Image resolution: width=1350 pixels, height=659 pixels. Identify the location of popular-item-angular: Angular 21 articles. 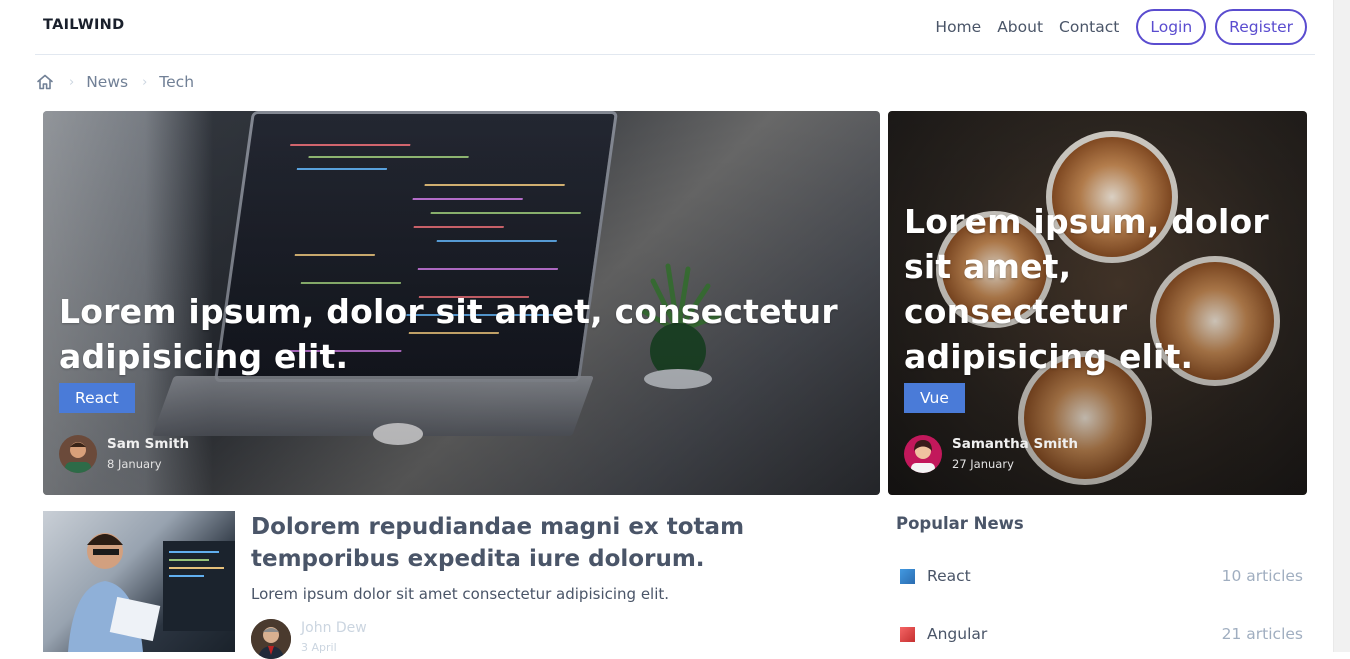
(1101, 634).